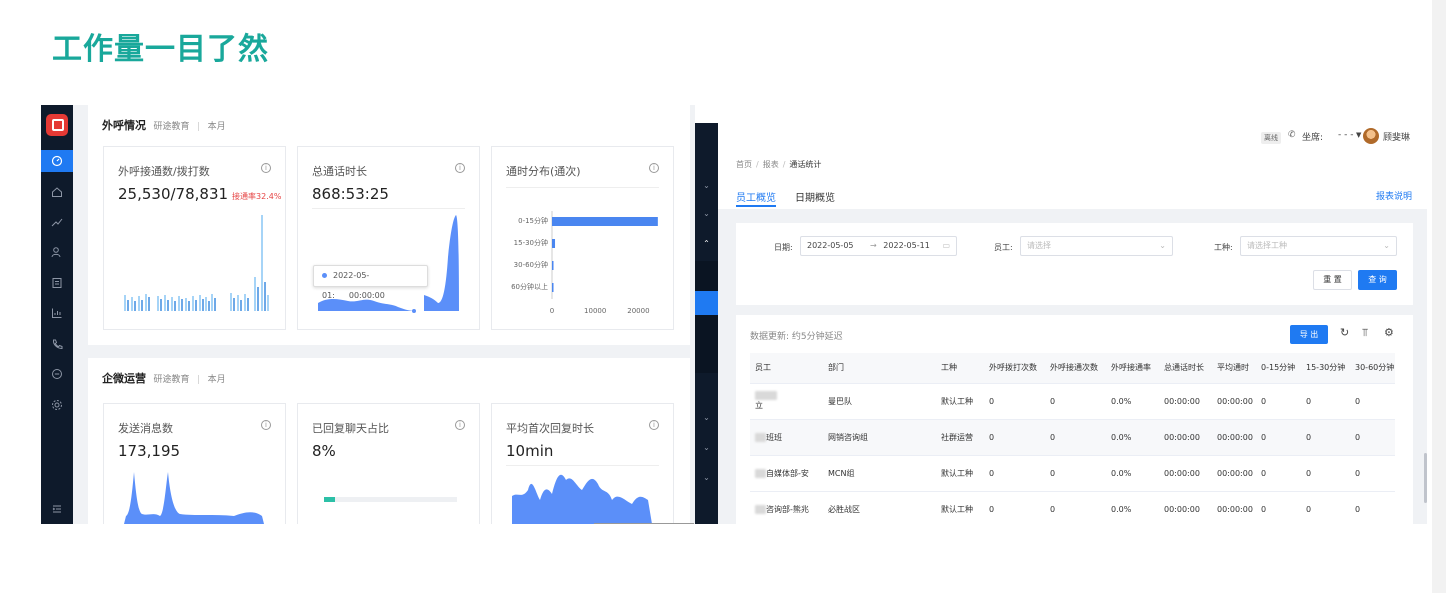  I want to click on col-header: 外呼拨打次数, so click(1014, 368).